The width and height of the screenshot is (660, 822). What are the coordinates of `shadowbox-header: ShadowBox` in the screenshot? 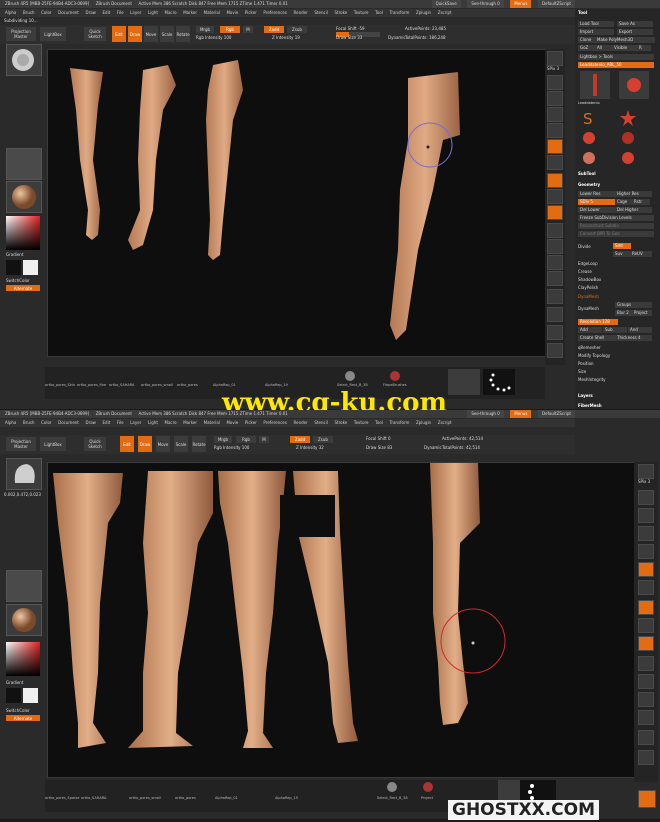 It's located at (617, 280).